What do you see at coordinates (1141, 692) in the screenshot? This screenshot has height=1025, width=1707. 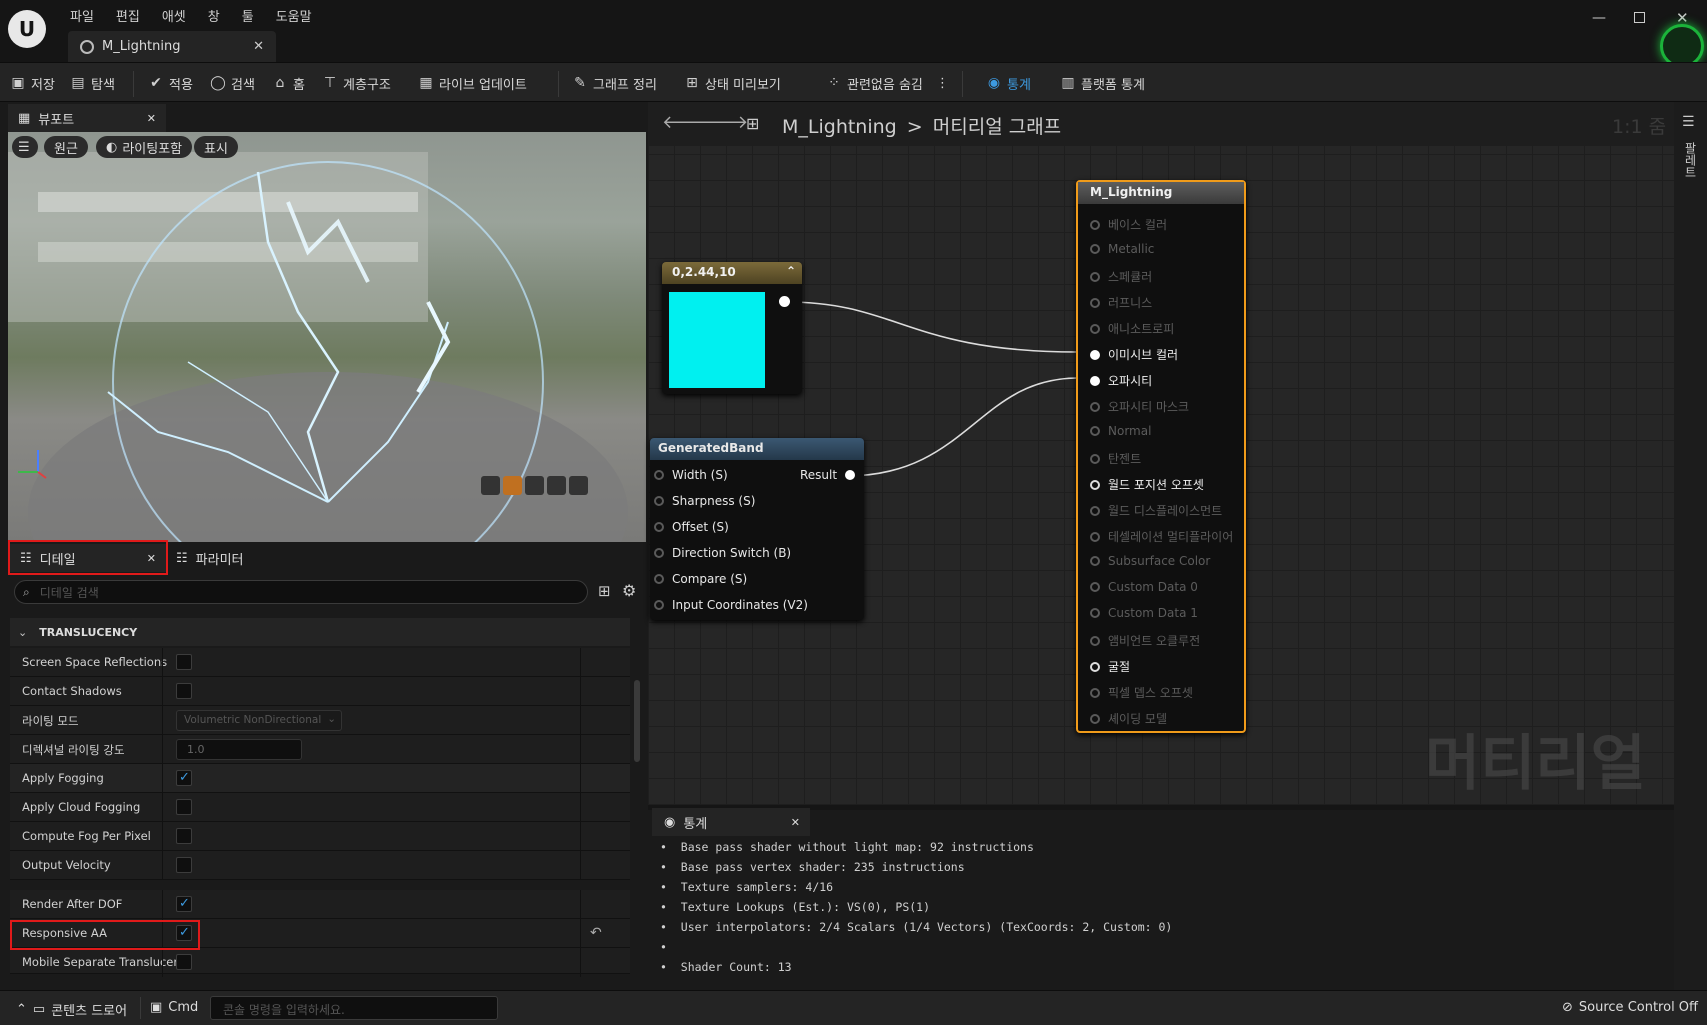 I see `material-pin: 픽셀 뎁스 오프셋` at bounding box center [1141, 692].